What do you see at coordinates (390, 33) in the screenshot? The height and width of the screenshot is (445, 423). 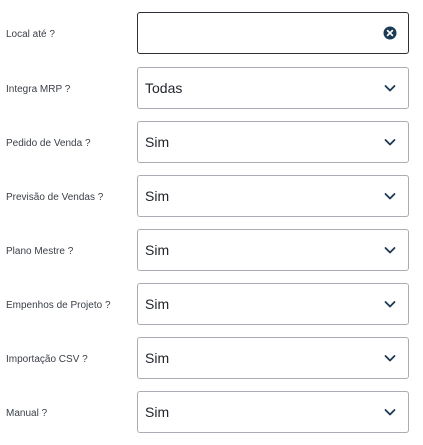 I see `clear-icon` at bounding box center [390, 33].